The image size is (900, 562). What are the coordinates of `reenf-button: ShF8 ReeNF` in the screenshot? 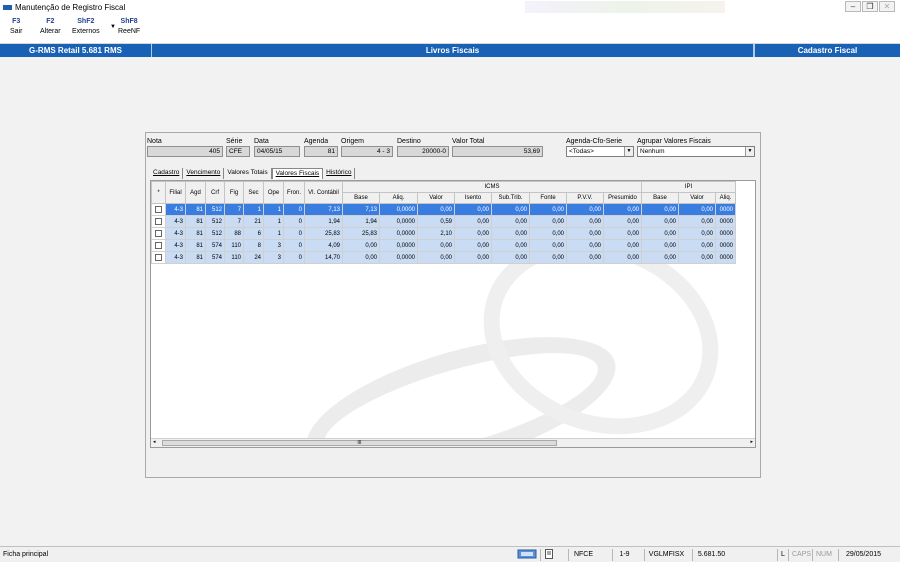 It's located at (129, 26).